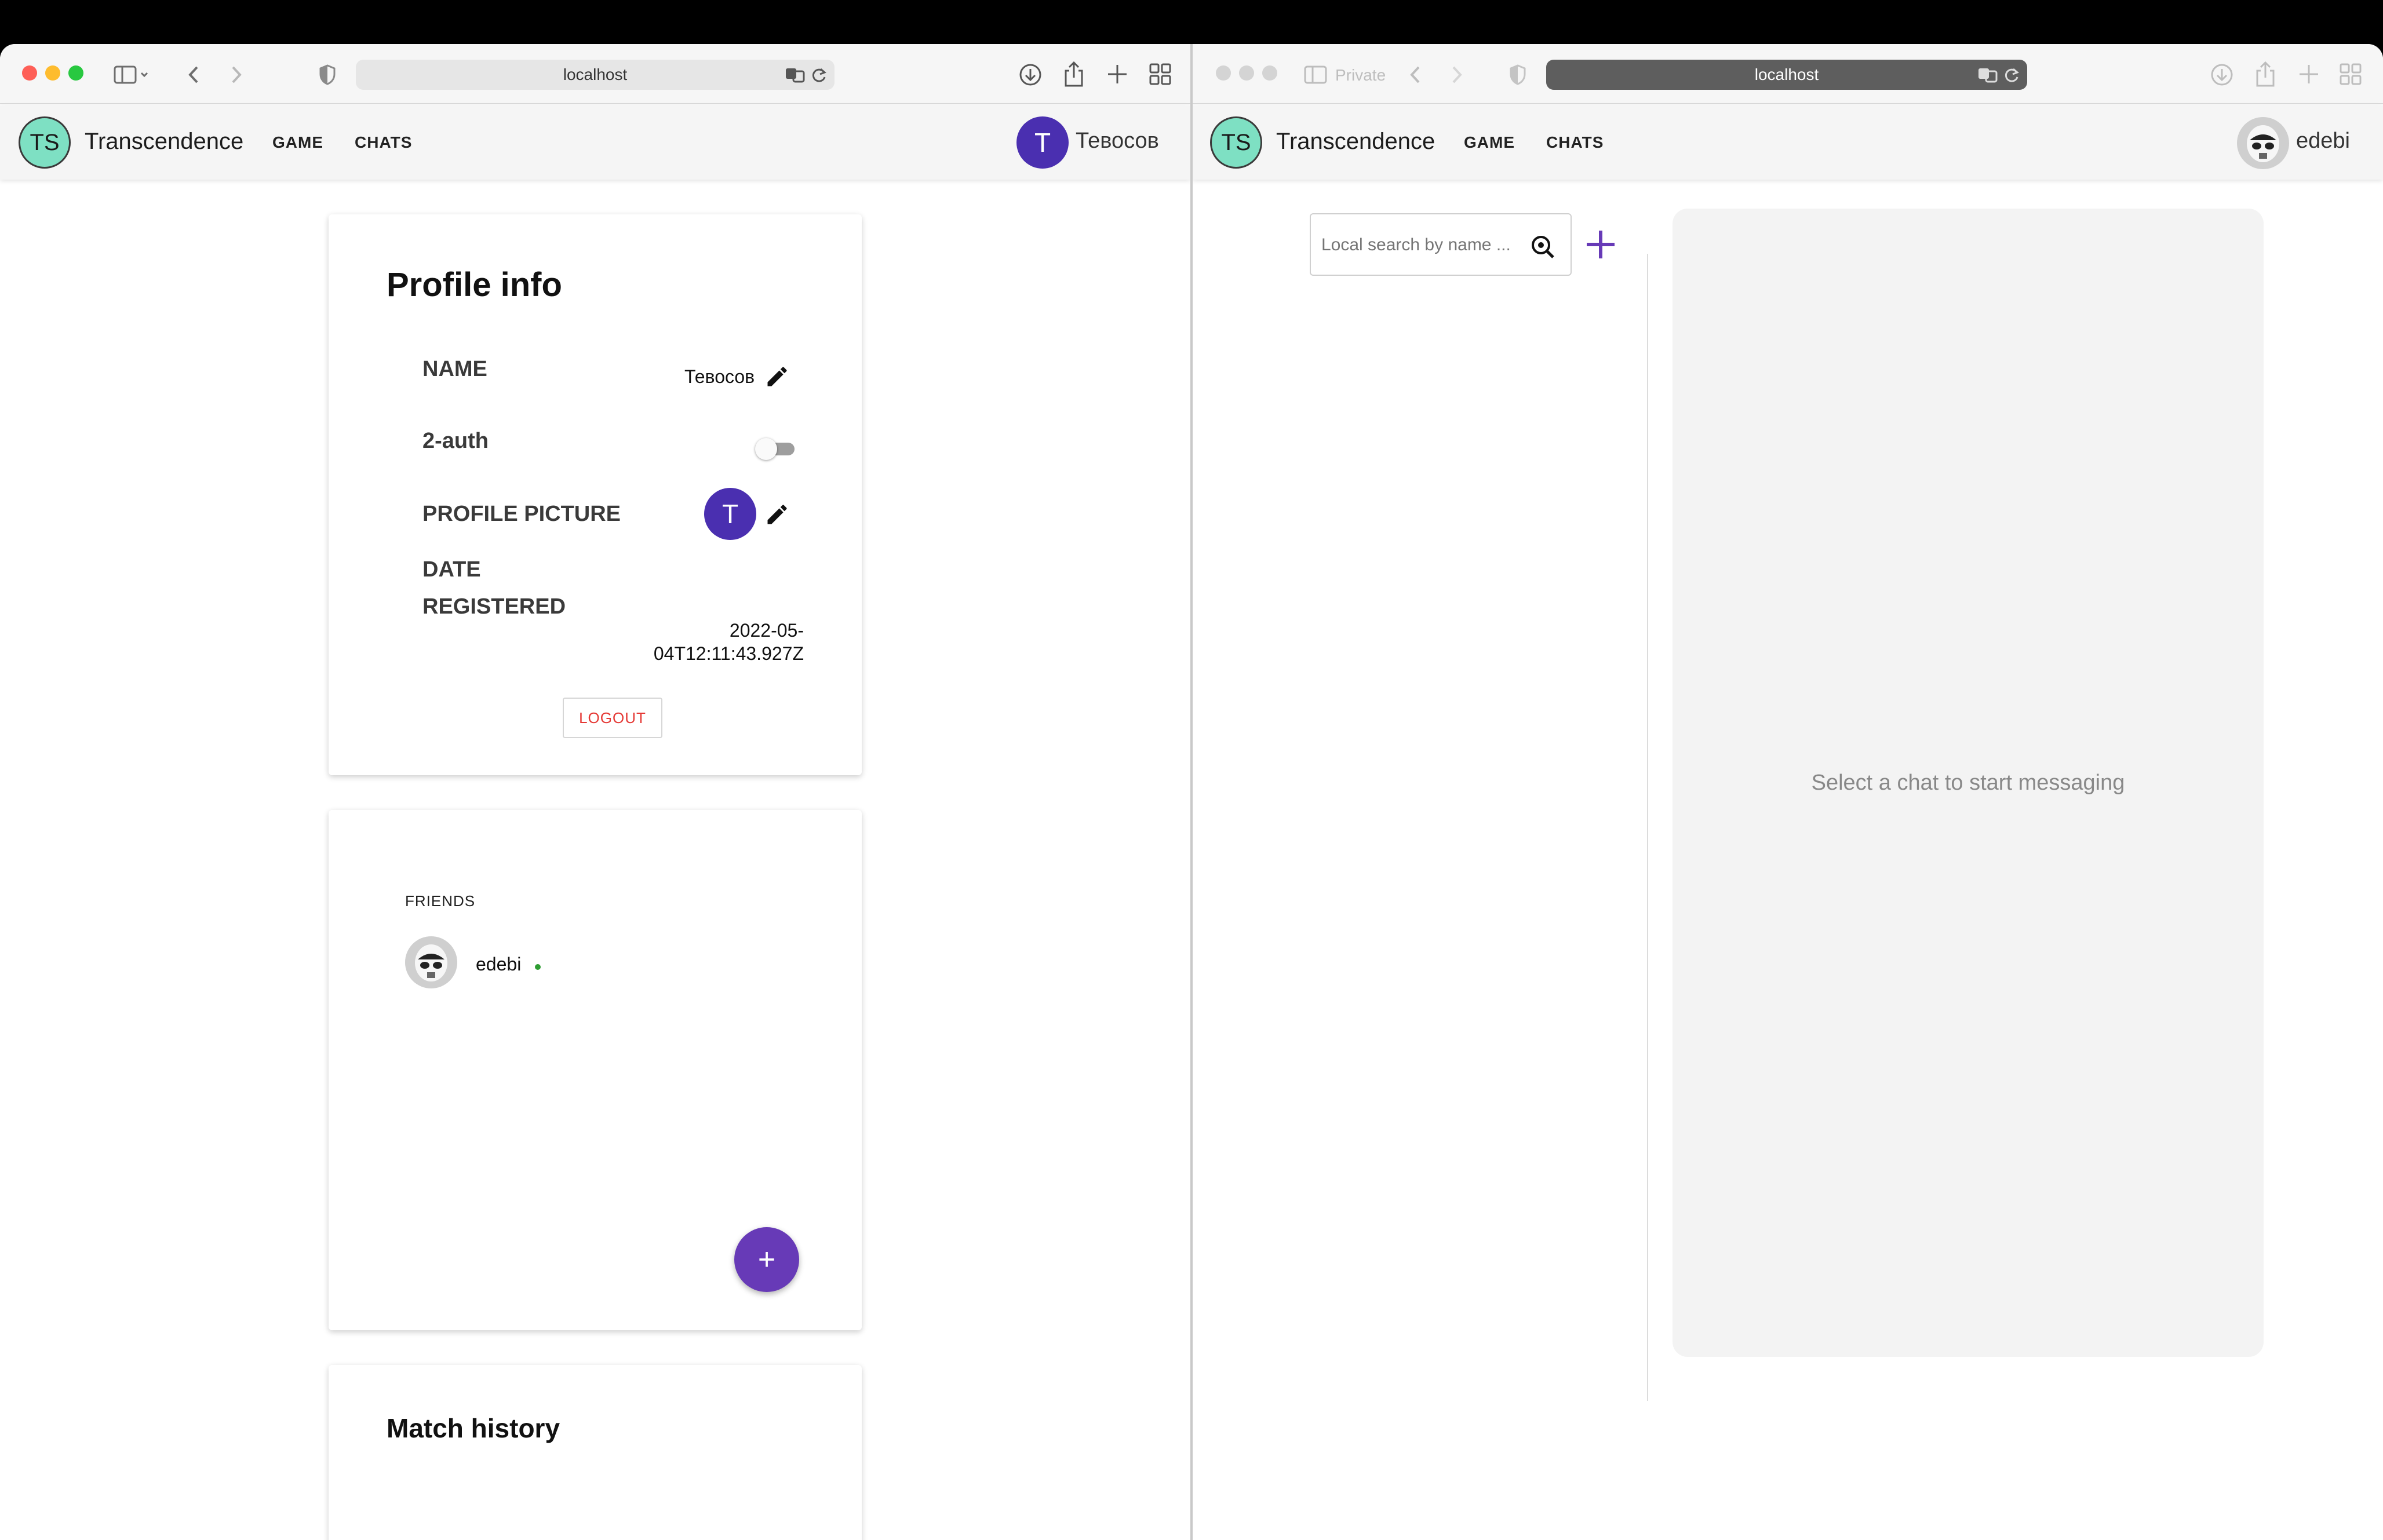 This screenshot has height=1540, width=2383. What do you see at coordinates (456, 441) in the screenshot?
I see `twofa-label: 2-auth` at bounding box center [456, 441].